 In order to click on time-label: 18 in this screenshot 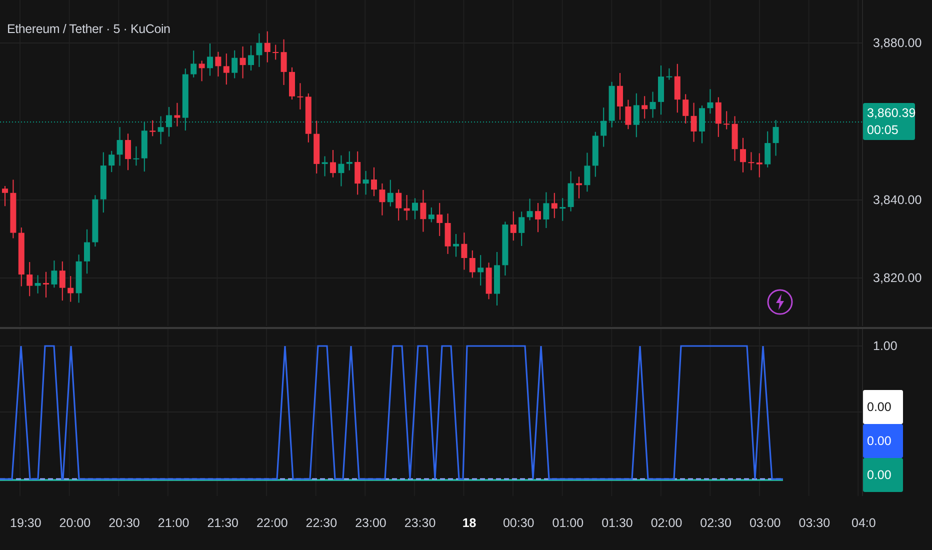, I will do `click(469, 523)`.